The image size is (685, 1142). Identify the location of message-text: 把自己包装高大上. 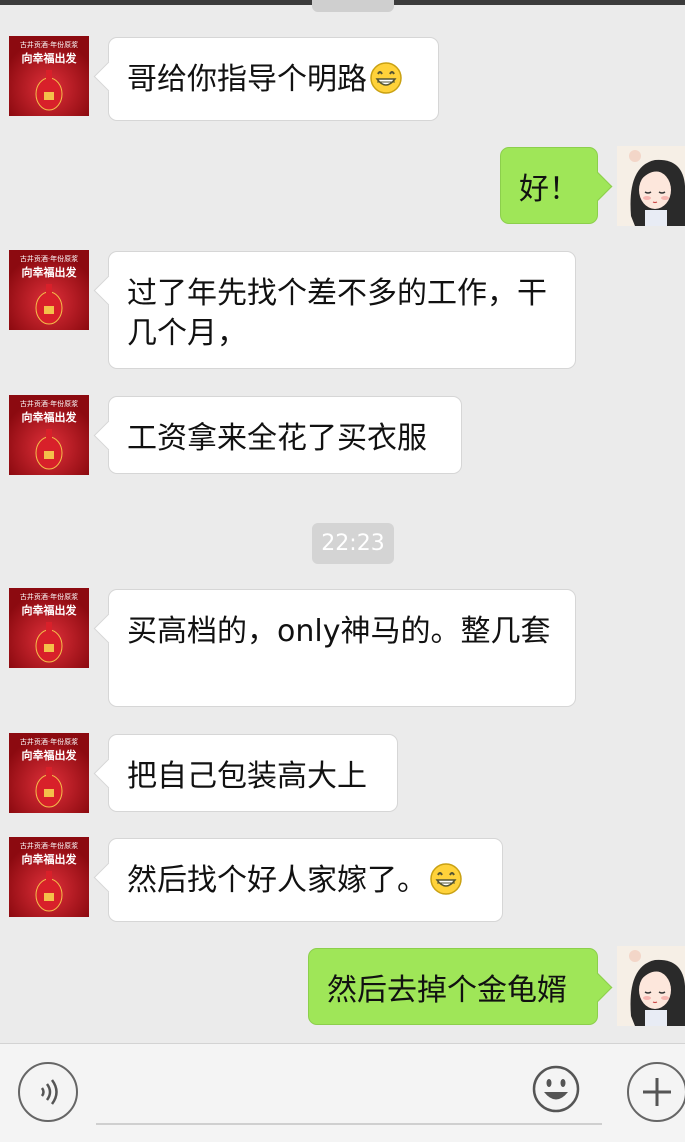
(247, 776).